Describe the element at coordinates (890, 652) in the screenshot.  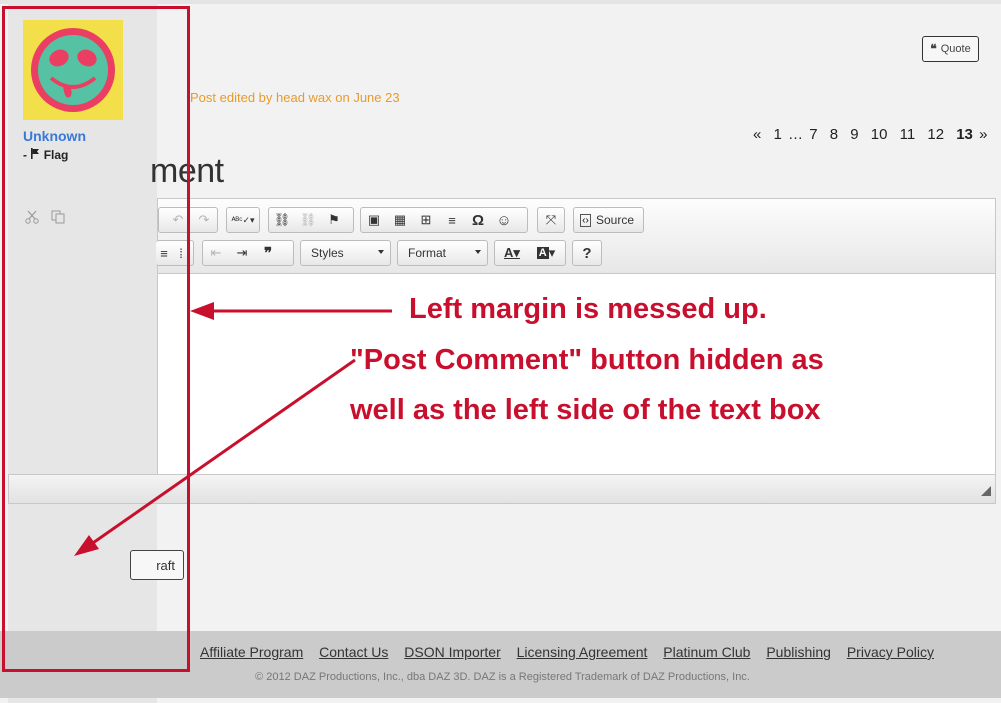
I see `footer-link-privacy: Privacy Policy` at that location.